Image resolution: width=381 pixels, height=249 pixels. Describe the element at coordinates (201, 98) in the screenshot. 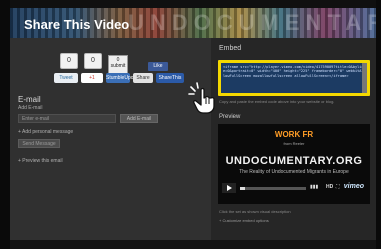

I see `pointer-hand-icon` at that location.